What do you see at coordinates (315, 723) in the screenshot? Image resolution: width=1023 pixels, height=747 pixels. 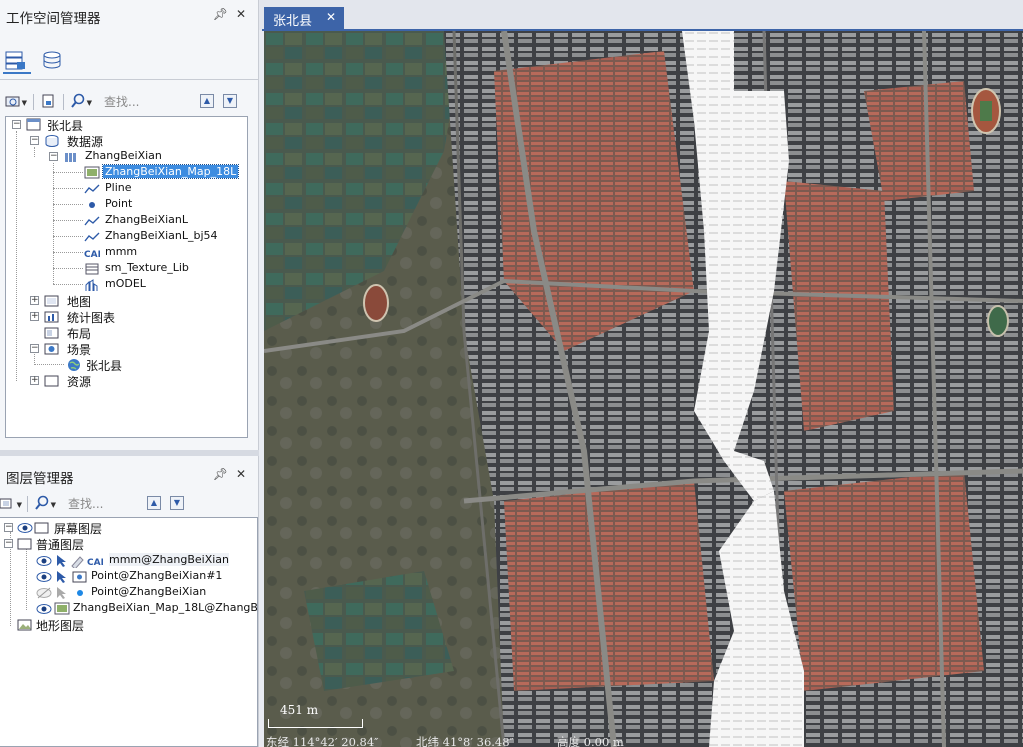 I see `scale-bar` at bounding box center [315, 723].